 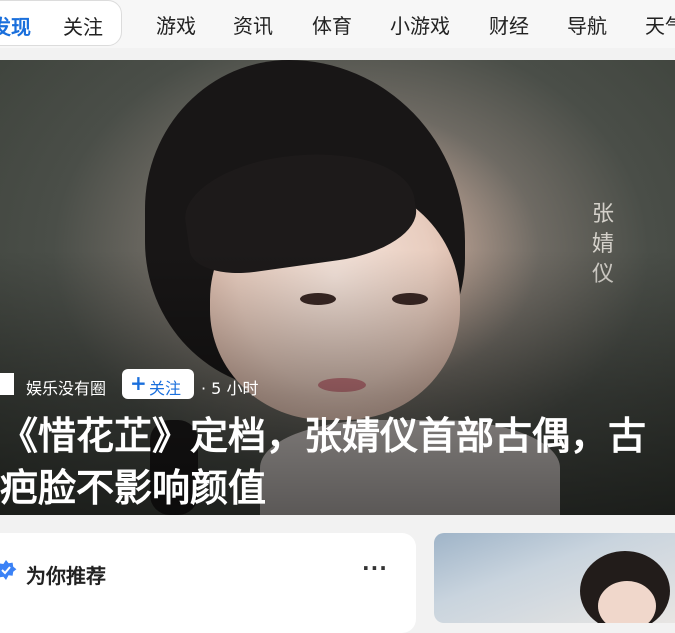 What do you see at coordinates (554, 578) in the screenshot?
I see `news-thumbnail` at bounding box center [554, 578].